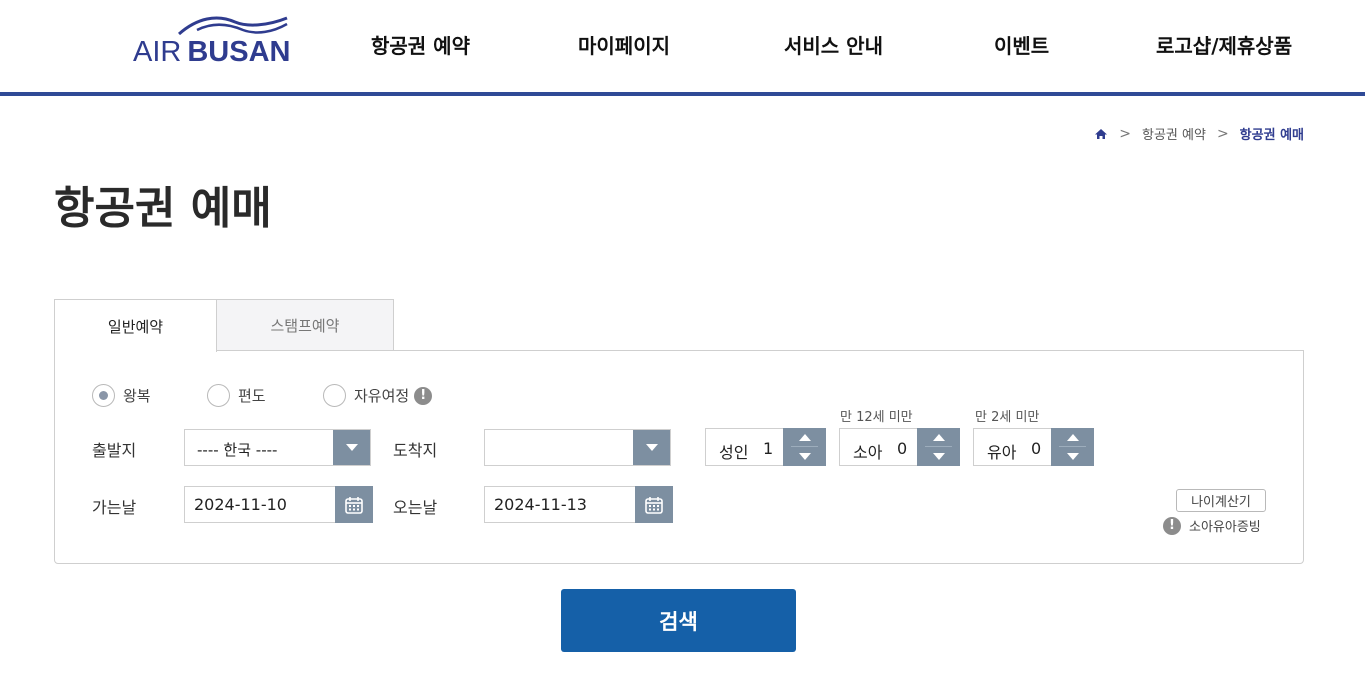 The image size is (1365, 693). I want to click on radio-one-way: 편도, so click(236, 395).